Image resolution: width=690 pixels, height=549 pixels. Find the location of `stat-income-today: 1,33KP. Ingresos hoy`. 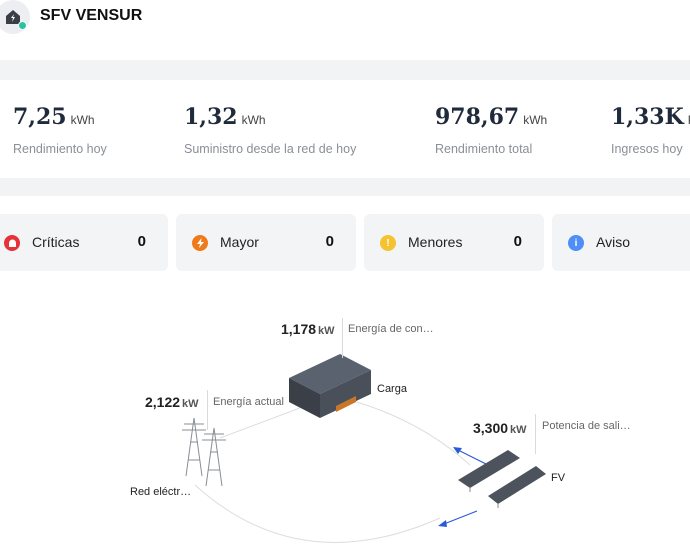

stat-income-today: 1,33KP. Ingresos hoy is located at coordinates (650, 130).